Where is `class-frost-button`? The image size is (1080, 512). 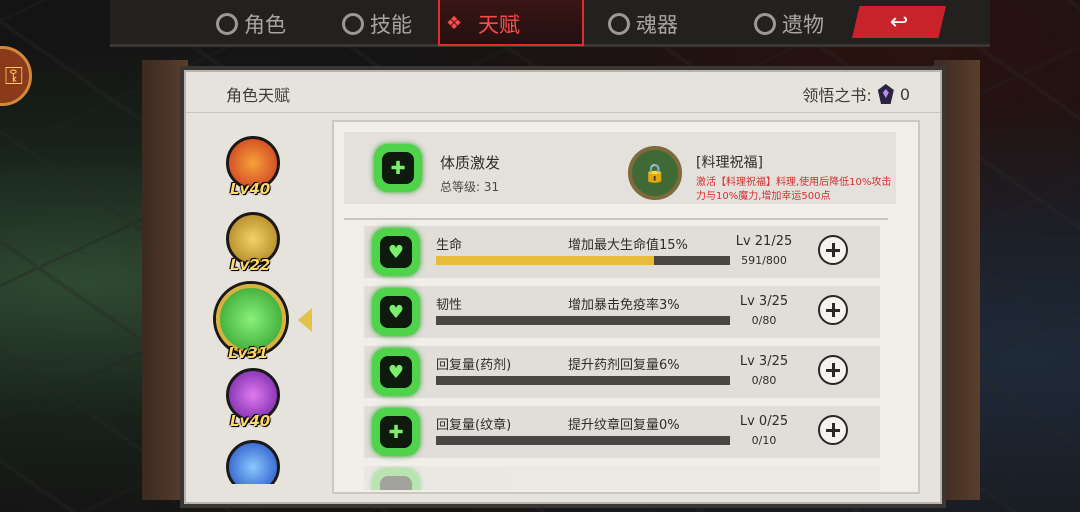 class-frost-button is located at coordinates (253, 462).